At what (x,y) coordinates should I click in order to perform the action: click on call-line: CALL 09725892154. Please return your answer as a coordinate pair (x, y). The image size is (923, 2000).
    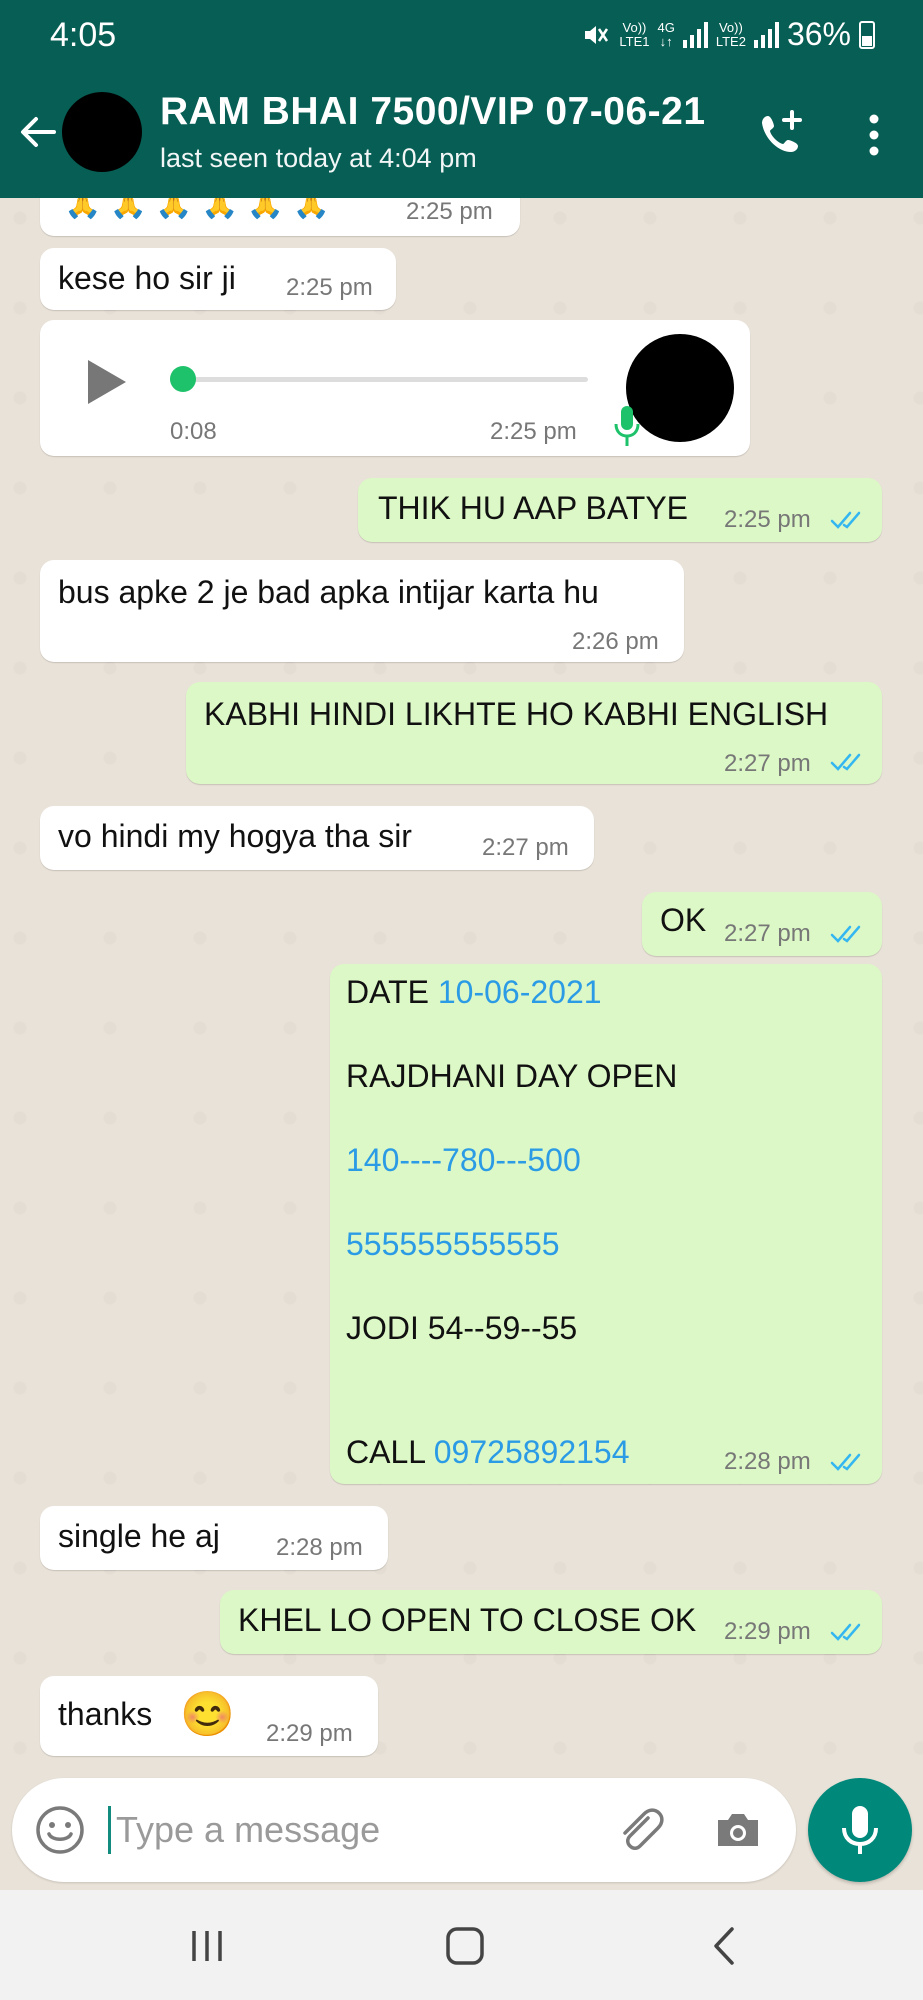
    Looking at the image, I should click on (488, 1452).